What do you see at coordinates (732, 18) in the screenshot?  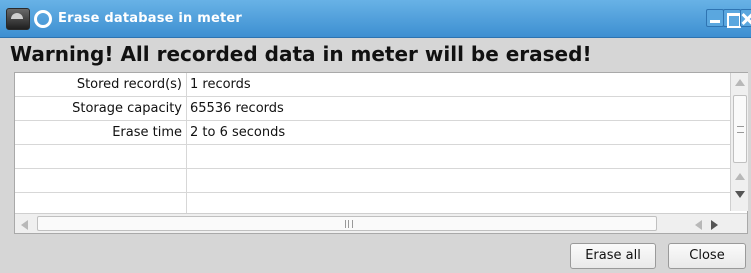 I see `maximize-button` at bounding box center [732, 18].